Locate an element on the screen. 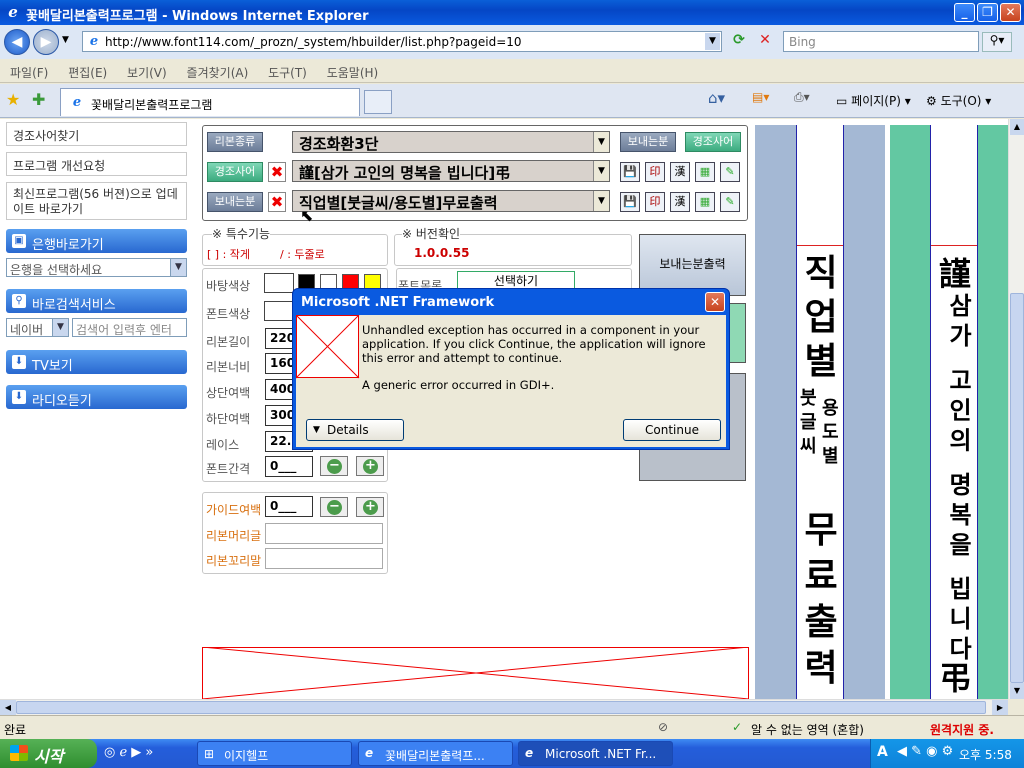 The width and height of the screenshot is (1024, 768). start-button: 시작 is located at coordinates (48, 753).